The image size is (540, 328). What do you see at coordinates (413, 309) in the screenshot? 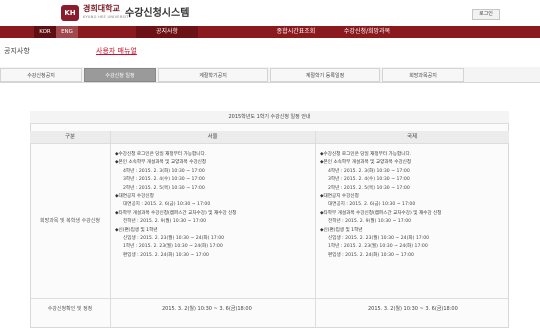
I see `global-confirm-period: 2015. 3. 2(월) 10:30 ~ 3. 6(금)18:00` at bounding box center [413, 309].